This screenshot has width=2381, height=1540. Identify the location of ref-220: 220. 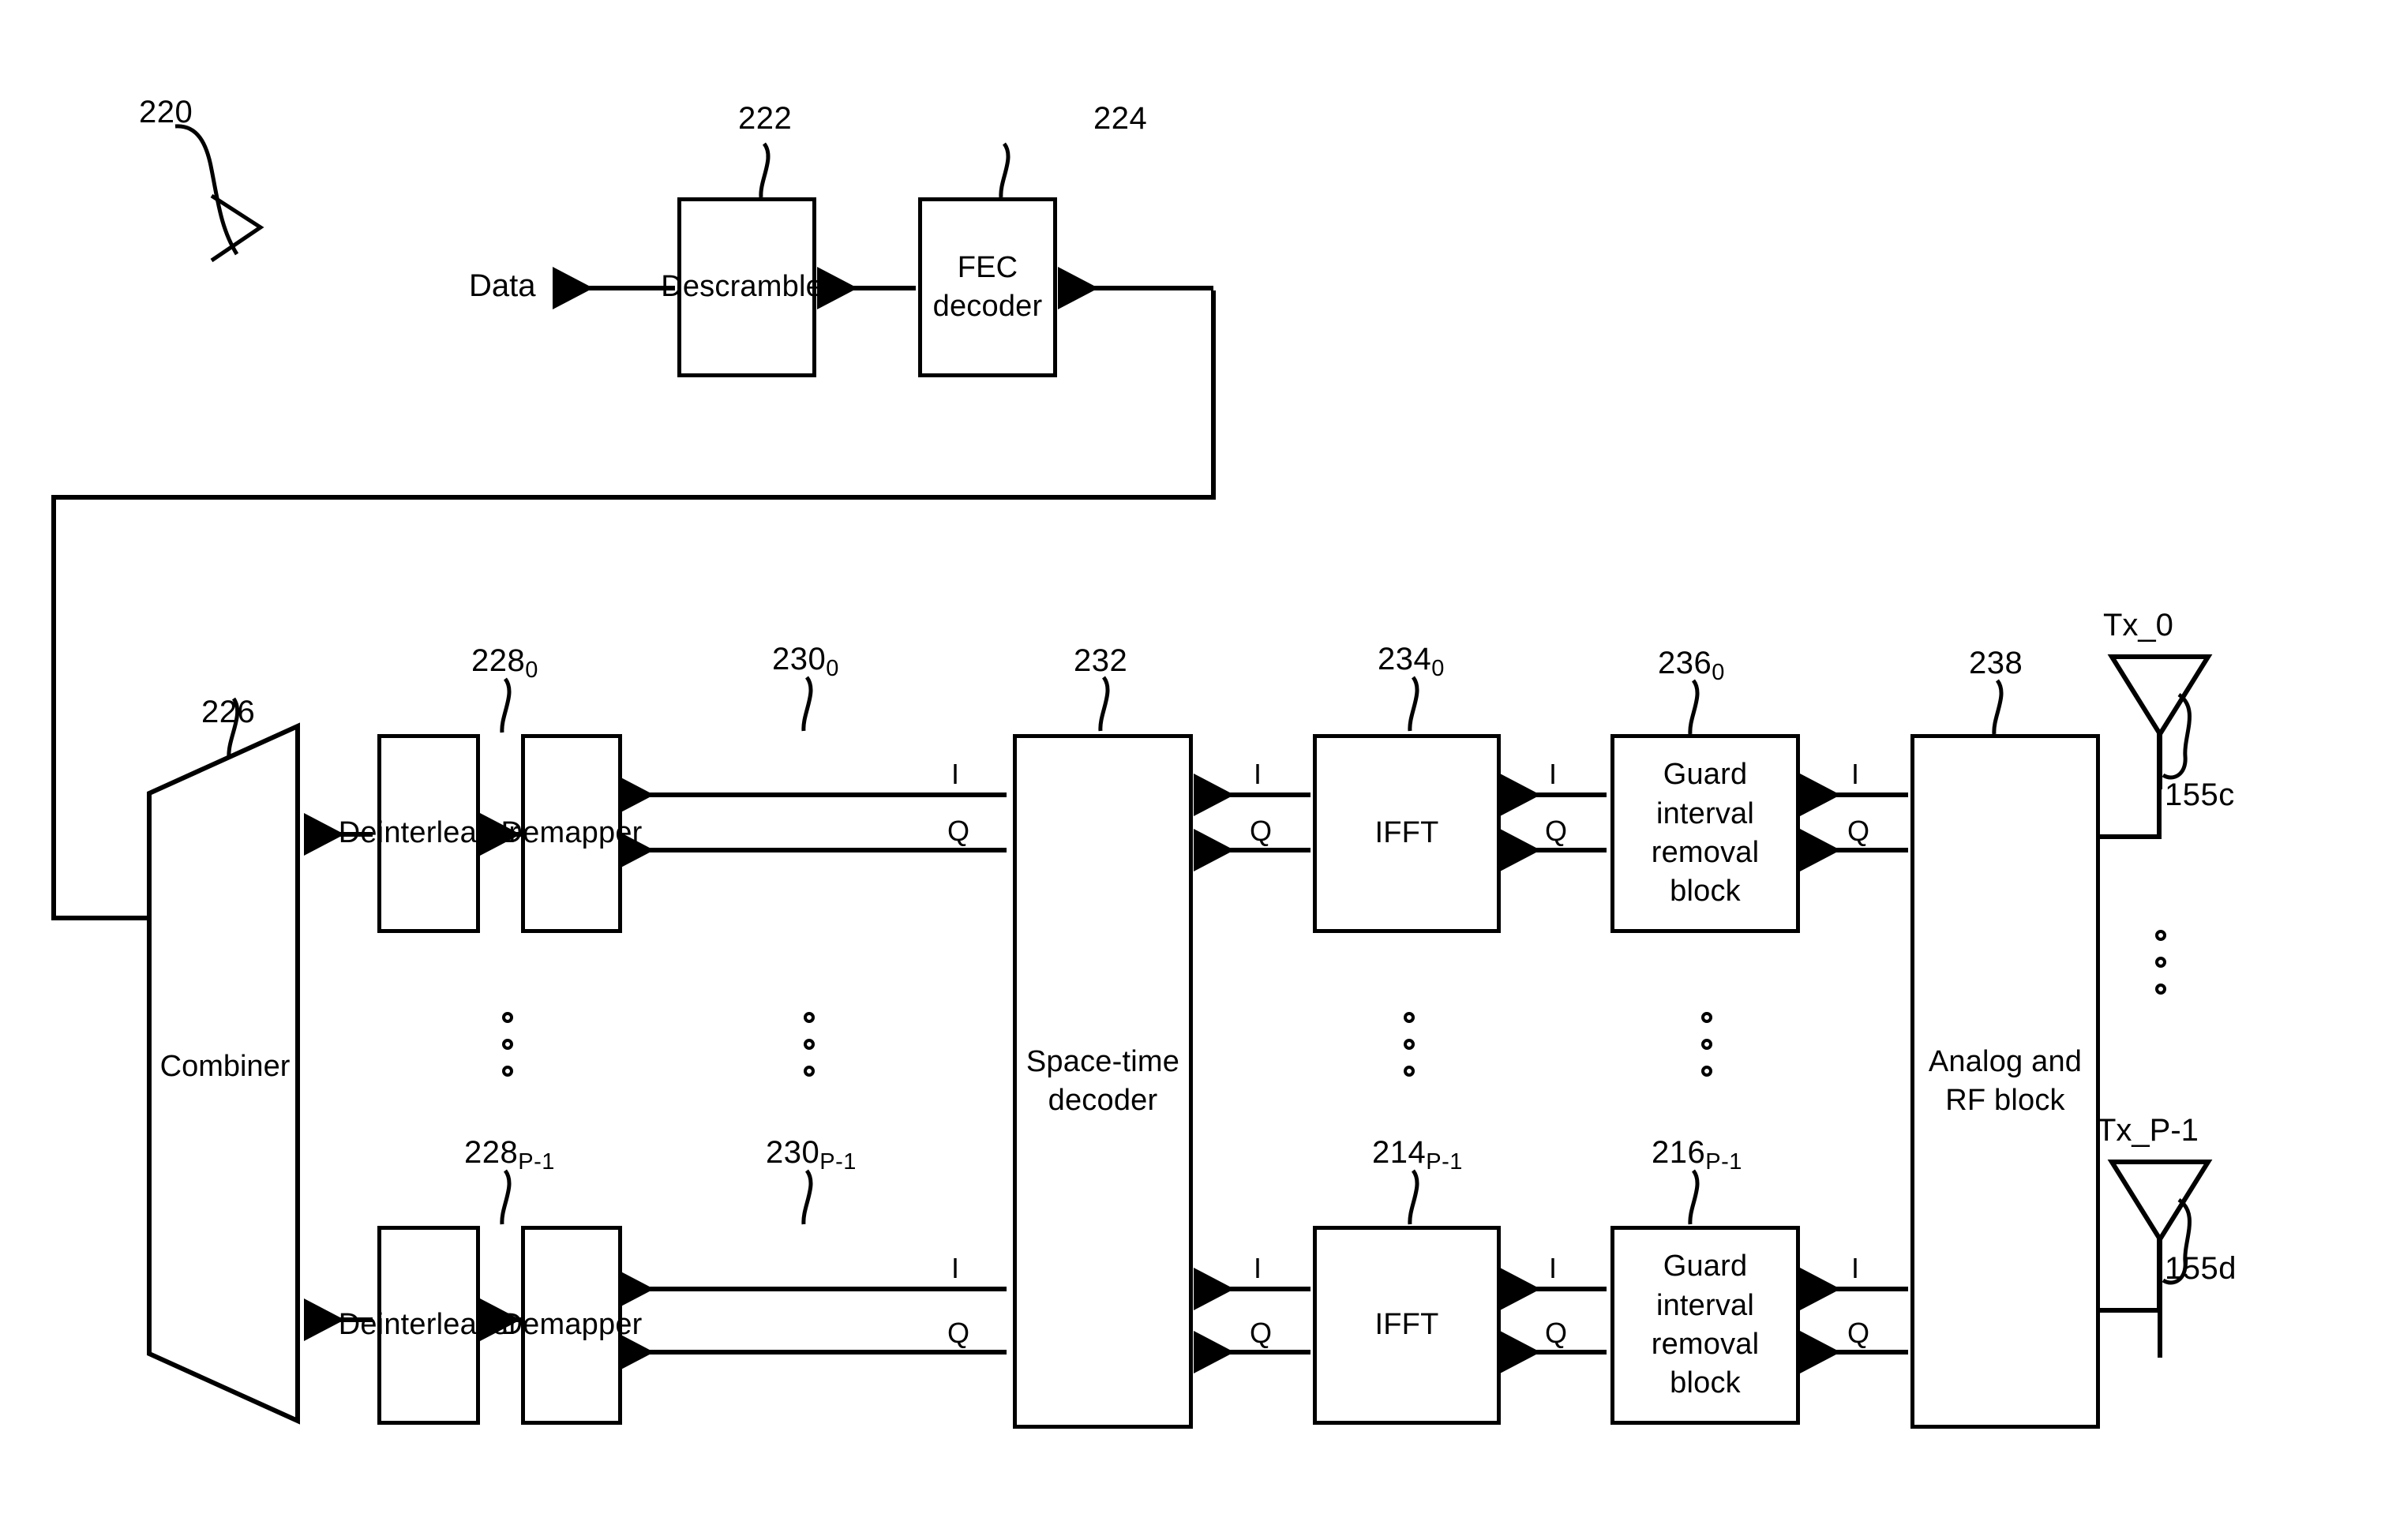
(166, 112).